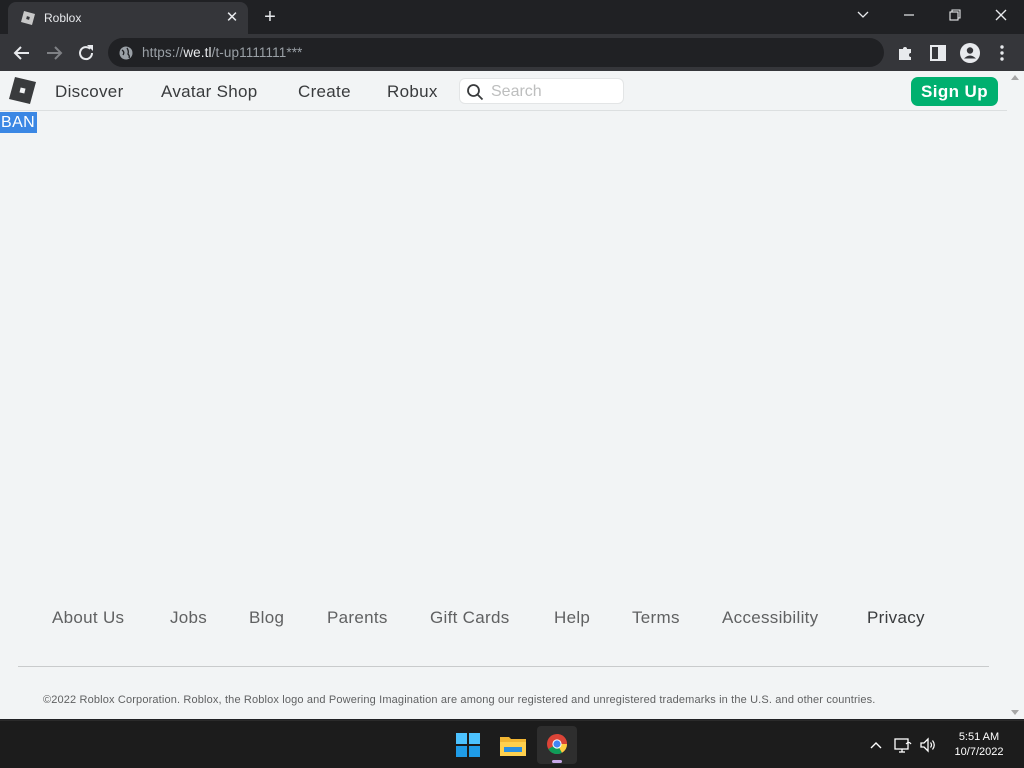 This screenshot has width=1024, height=768. What do you see at coordinates (876, 745) in the screenshot?
I see `chevron-up-icon` at bounding box center [876, 745].